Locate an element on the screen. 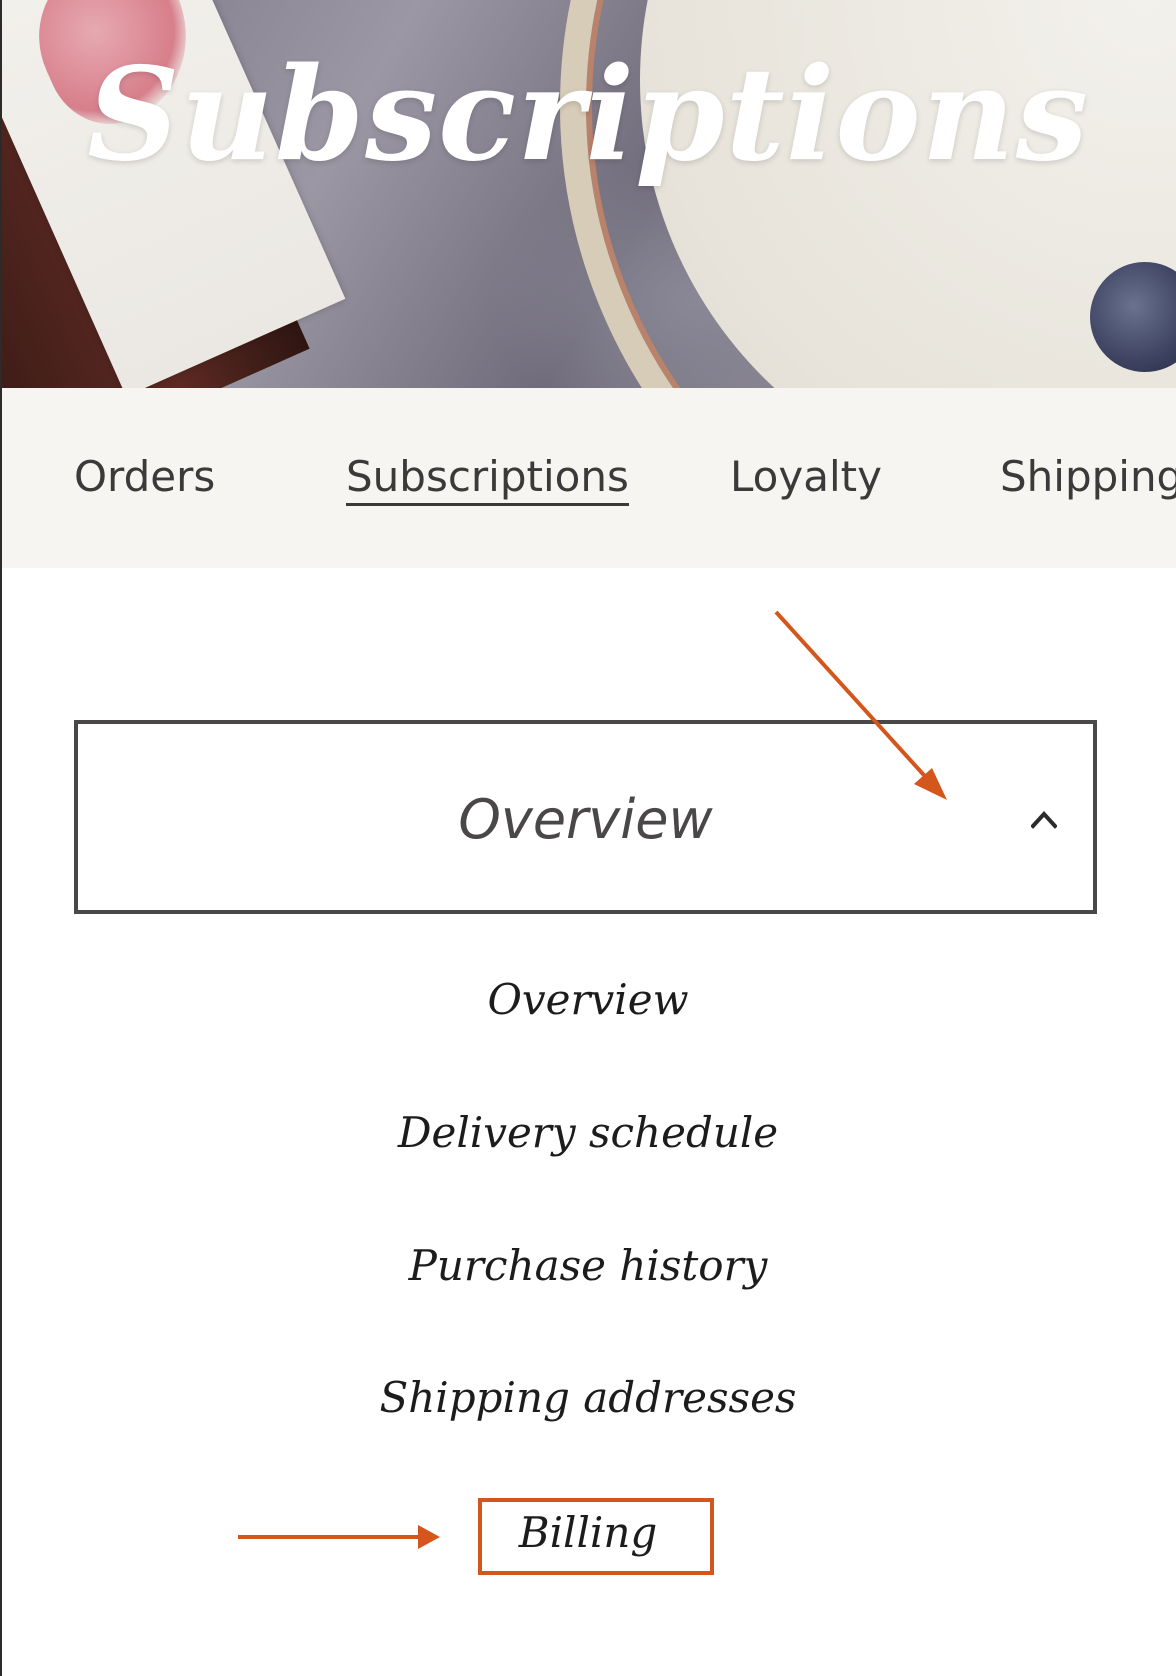 Image resolution: width=1176 pixels, height=1676 pixels. menu-item-purchase-history: Purchase history is located at coordinates (588, 1265).